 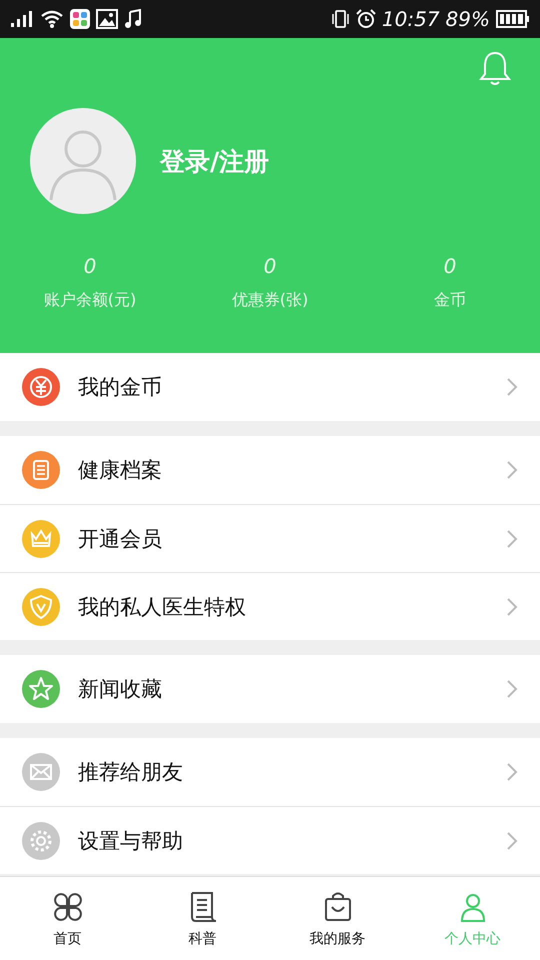 What do you see at coordinates (495, 68) in the screenshot?
I see `bell-icon` at bounding box center [495, 68].